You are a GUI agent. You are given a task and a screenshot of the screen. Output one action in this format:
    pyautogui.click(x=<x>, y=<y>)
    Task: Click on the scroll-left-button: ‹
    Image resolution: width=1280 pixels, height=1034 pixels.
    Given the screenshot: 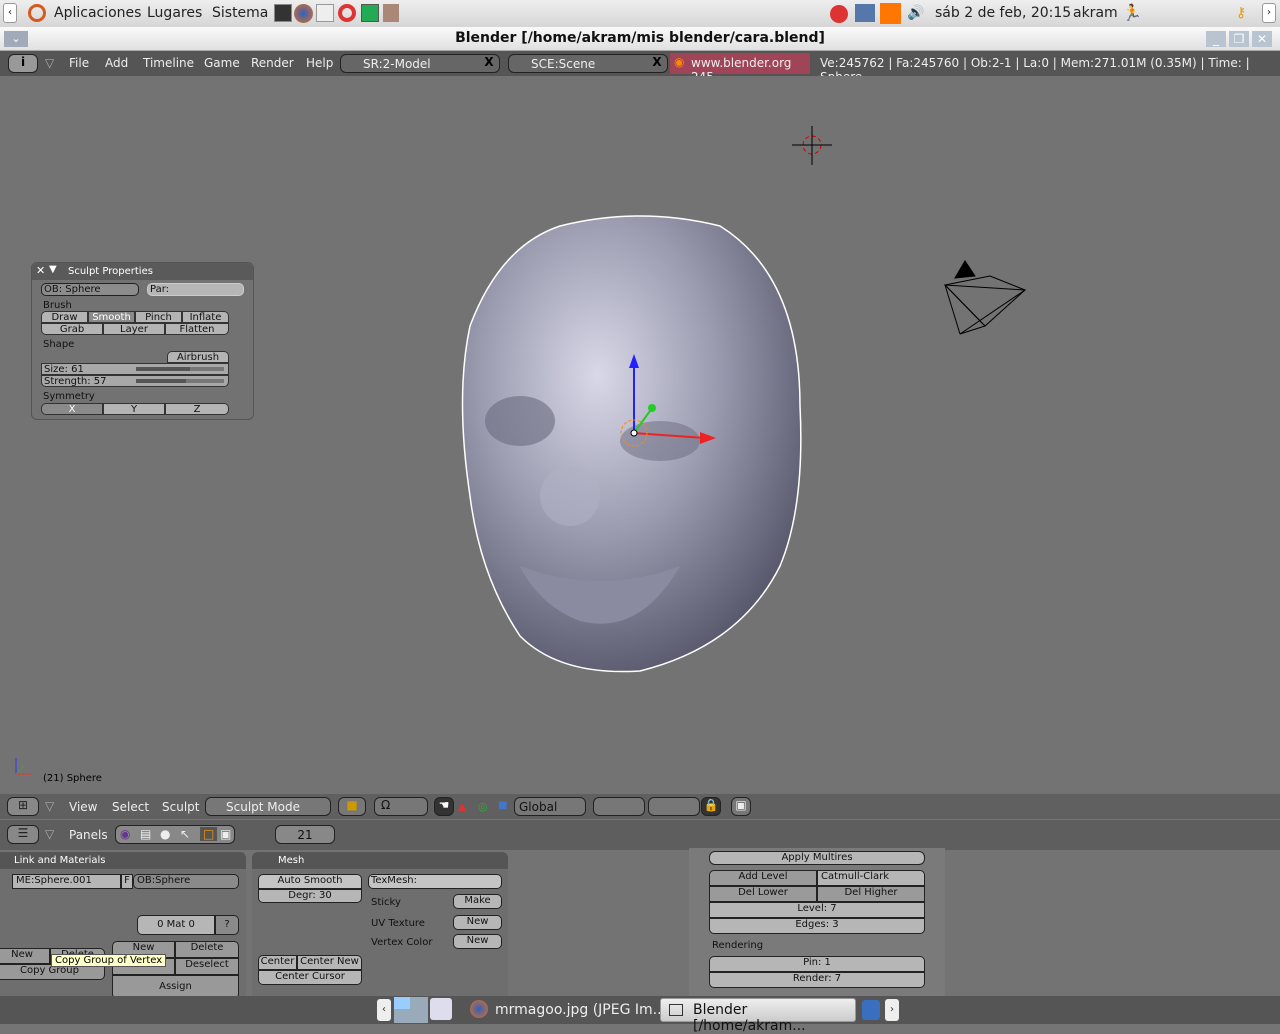 What is the action you would take?
    pyautogui.click(x=10, y=13)
    